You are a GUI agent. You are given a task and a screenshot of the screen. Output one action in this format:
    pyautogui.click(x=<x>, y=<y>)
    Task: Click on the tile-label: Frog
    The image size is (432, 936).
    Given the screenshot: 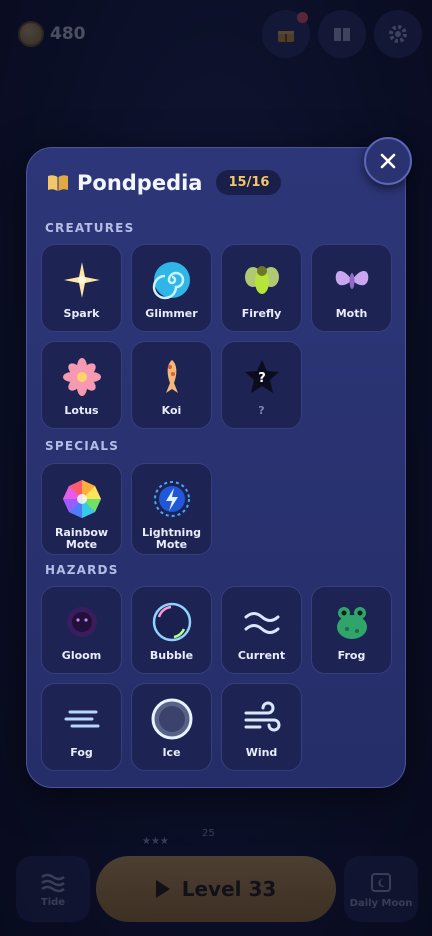 What is the action you would take?
    pyautogui.click(x=351, y=655)
    